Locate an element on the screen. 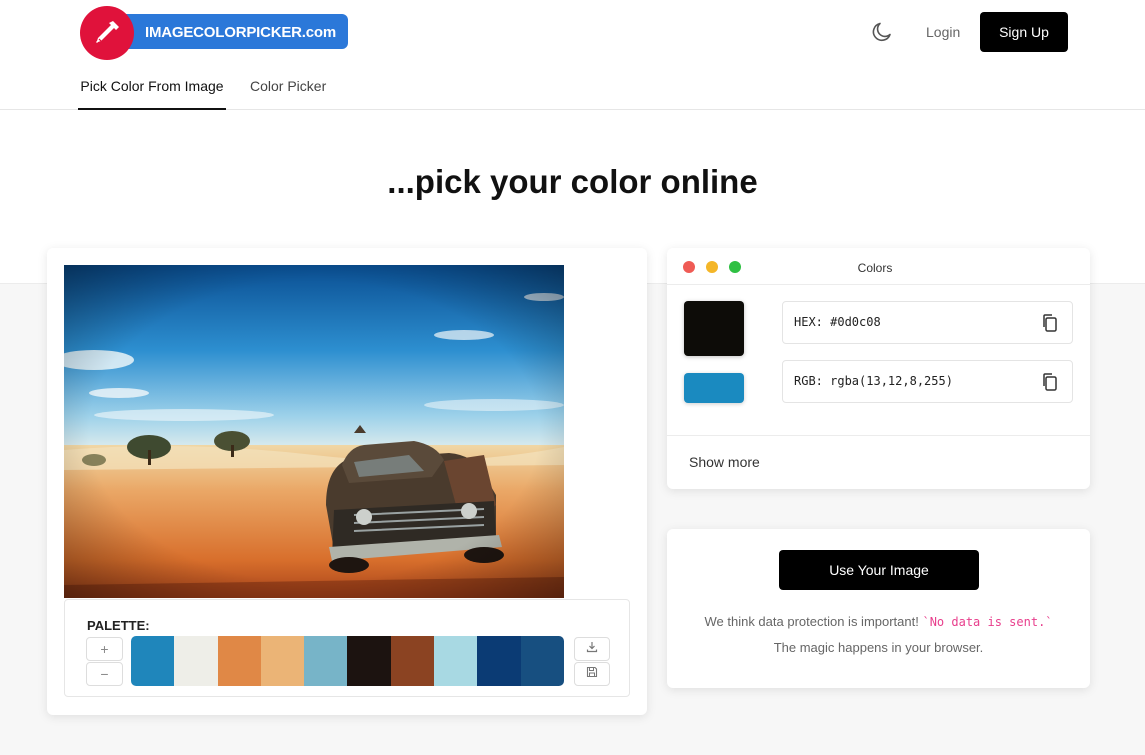 The width and height of the screenshot is (1145, 755). privacy-code: `No data is sent.` is located at coordinates (987, 622).